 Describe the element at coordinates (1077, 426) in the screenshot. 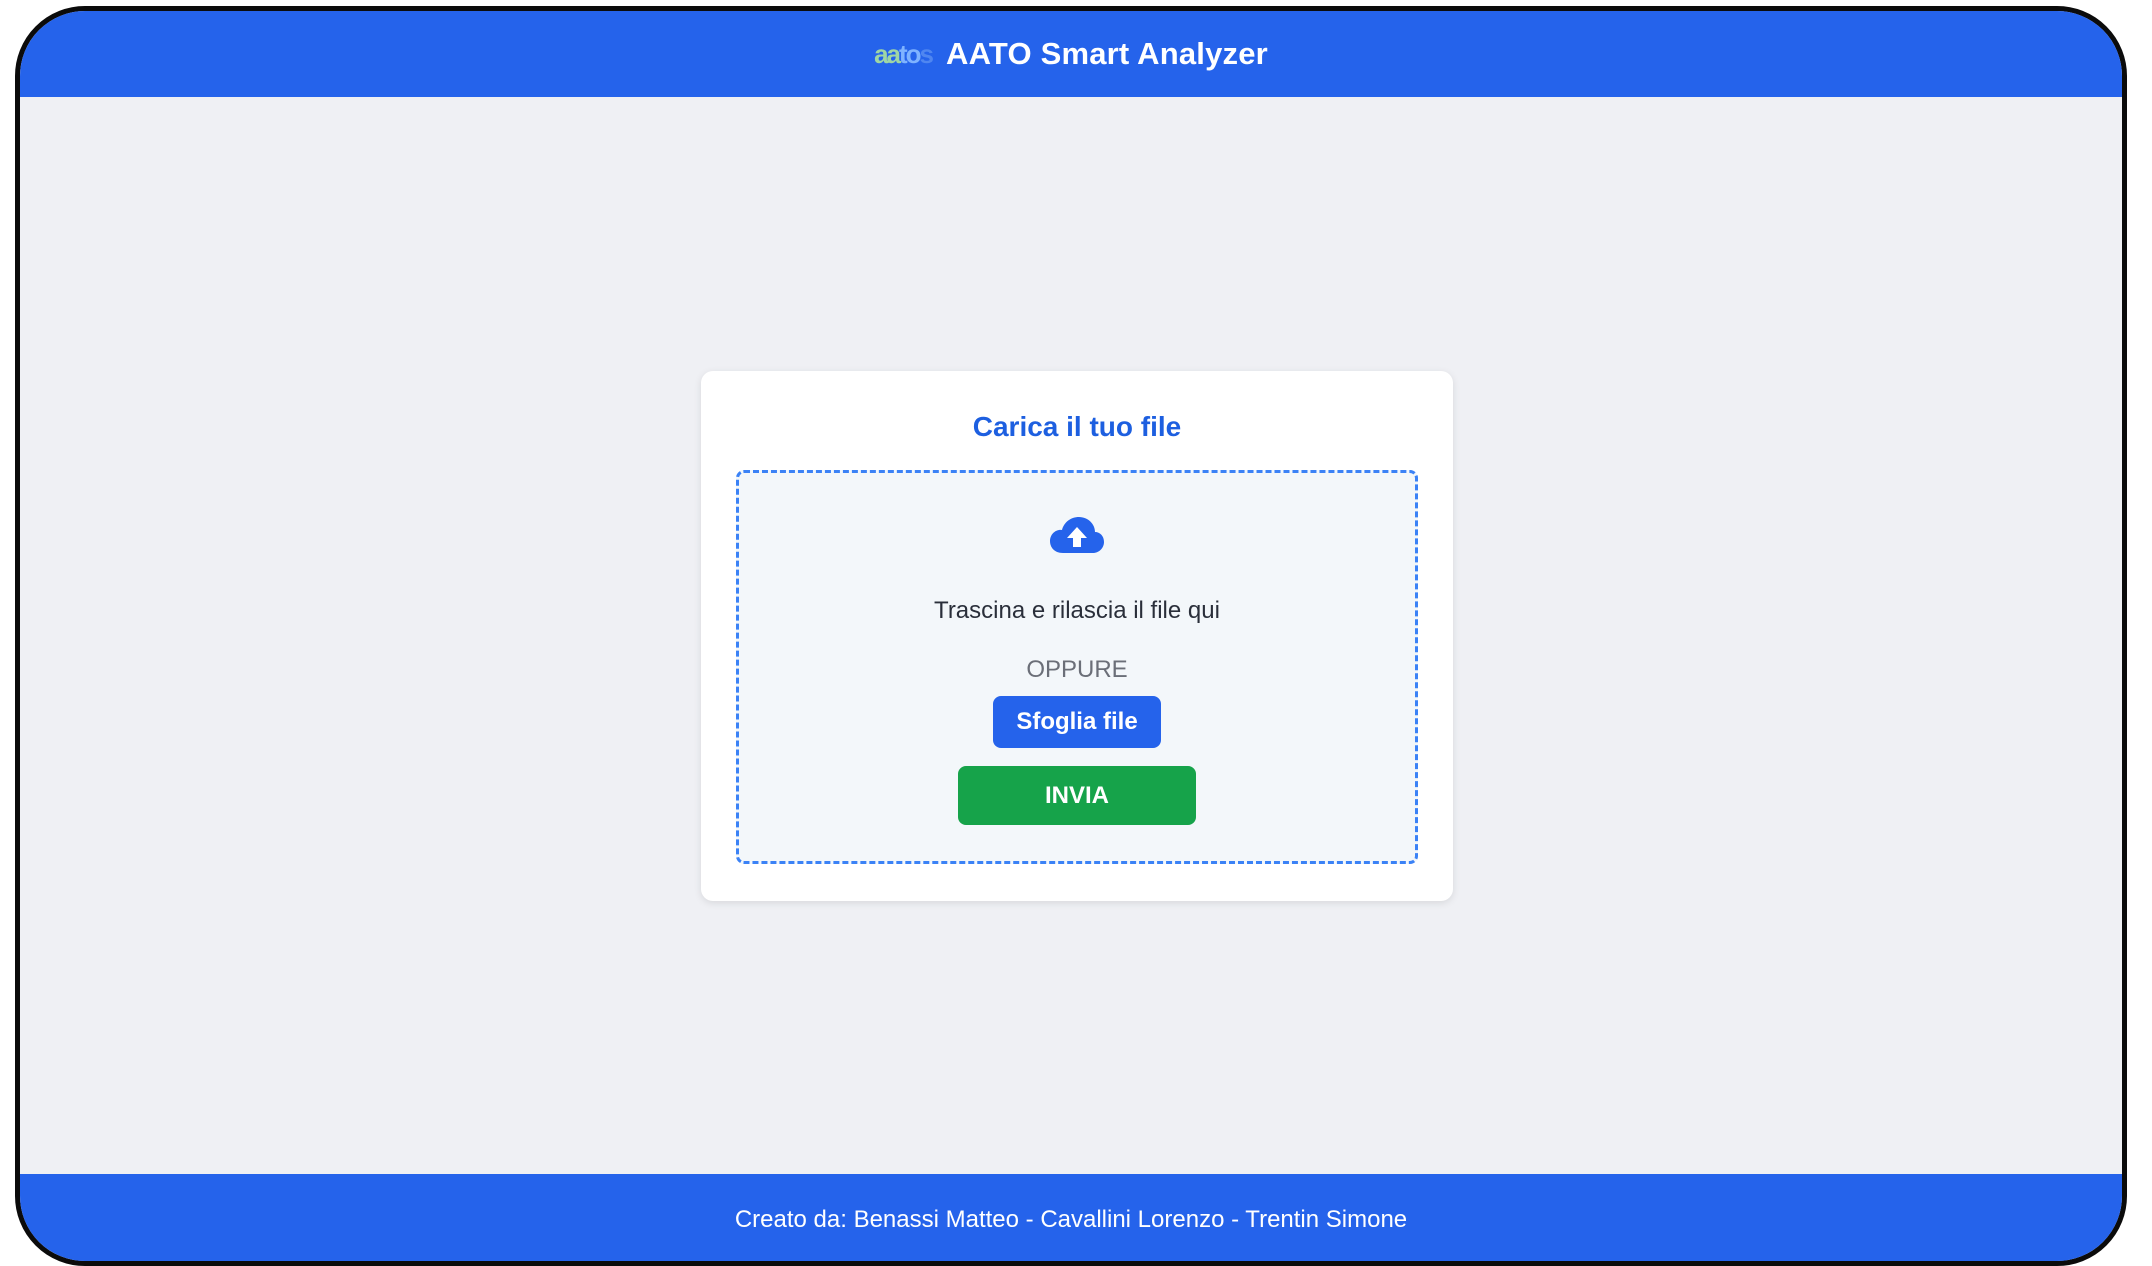

I see `upload-title: Carica il tuo file` at that location.